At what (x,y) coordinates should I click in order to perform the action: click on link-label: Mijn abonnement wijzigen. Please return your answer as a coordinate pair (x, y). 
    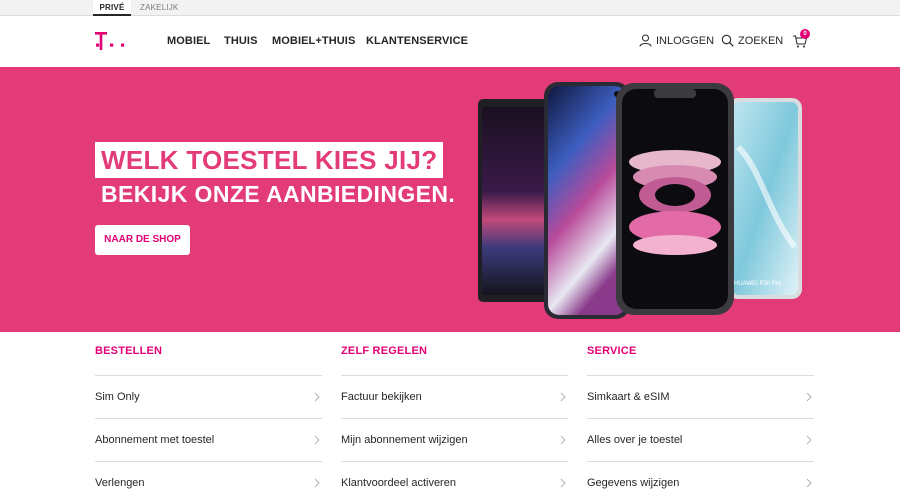
    Looking at the image, I should click on (404, 440).